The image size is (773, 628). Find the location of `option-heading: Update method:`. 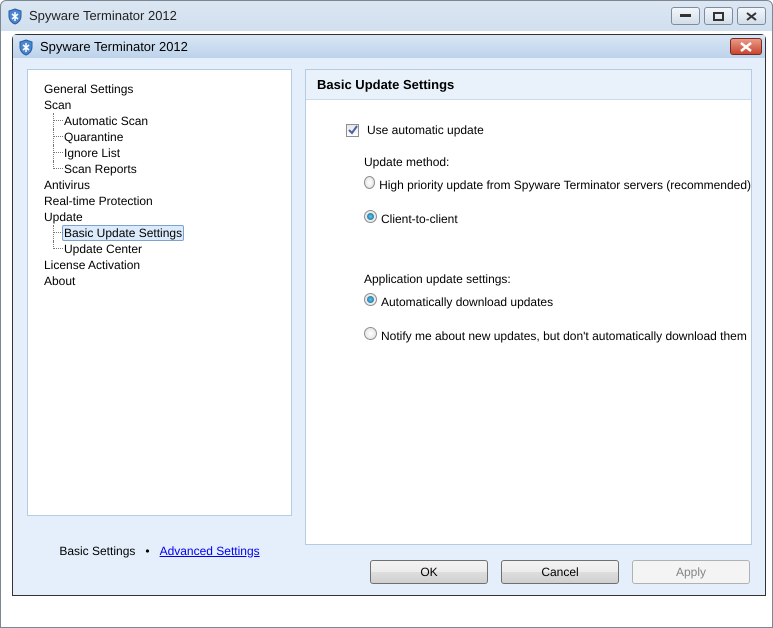

option-heading: Update method: is located at coordinates (407, 162).